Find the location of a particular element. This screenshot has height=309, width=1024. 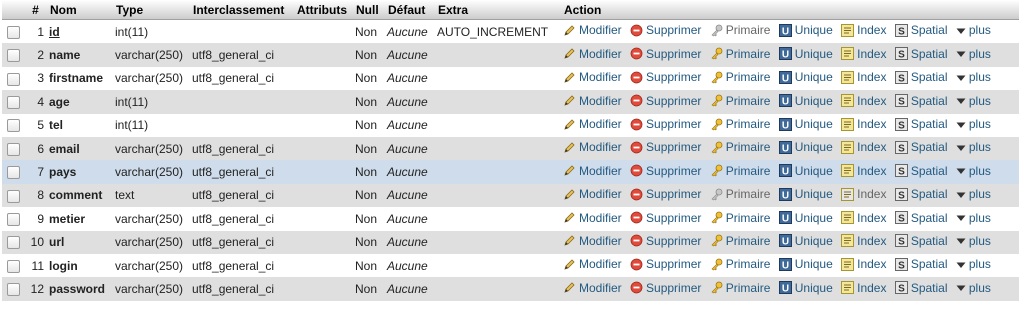

header-type: Type is located at coordinates (151, 10).